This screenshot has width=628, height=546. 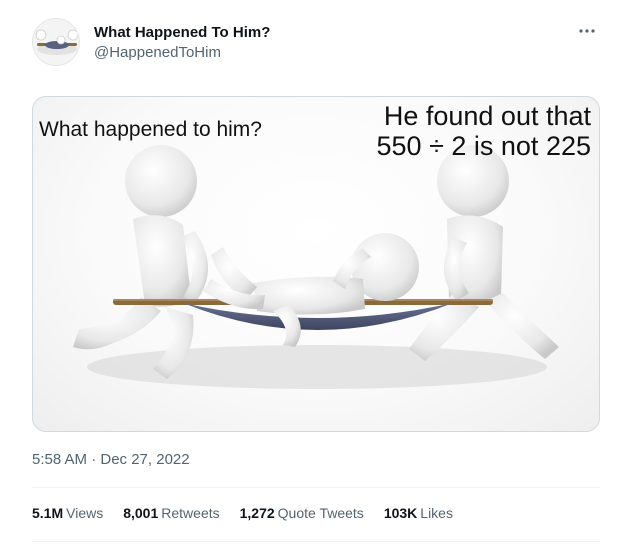 I want to click on stat-value: 103K, so click(x=400, y=513).